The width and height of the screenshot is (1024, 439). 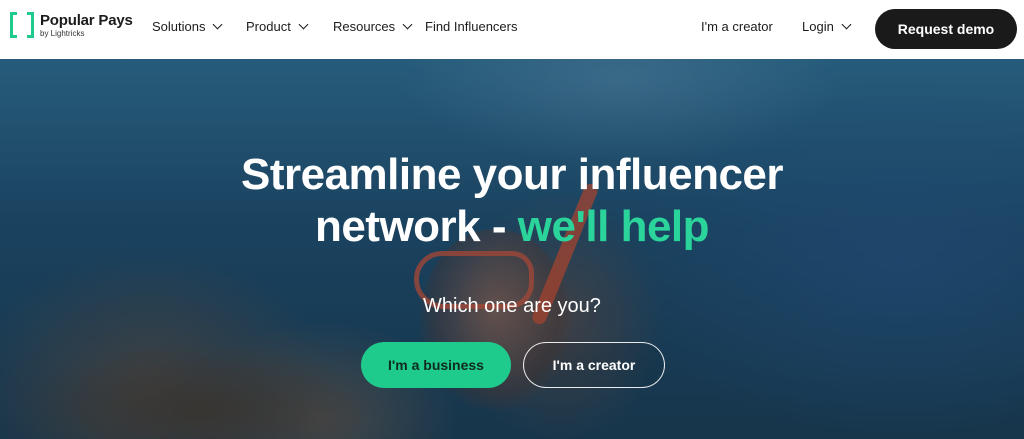 I want to click on logo: Popular Pays by Lightricks, so click(x=71, y=25).